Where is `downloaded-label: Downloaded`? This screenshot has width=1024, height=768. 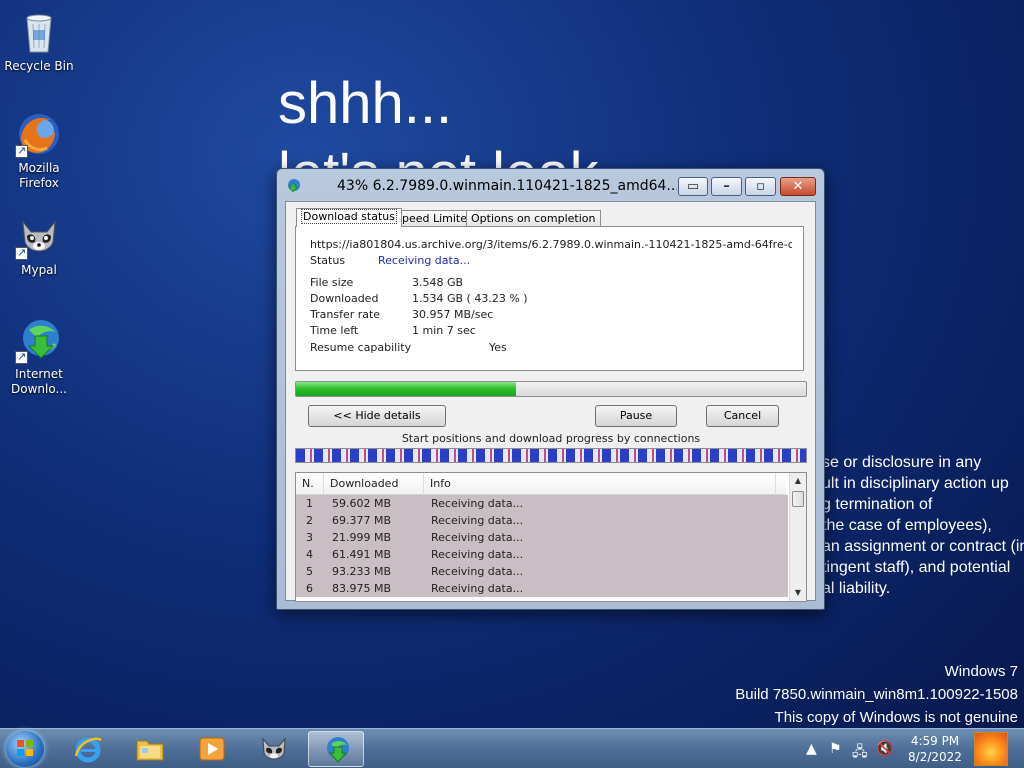
downloaded-label: Downloaded is located at coordinates (344, 298).